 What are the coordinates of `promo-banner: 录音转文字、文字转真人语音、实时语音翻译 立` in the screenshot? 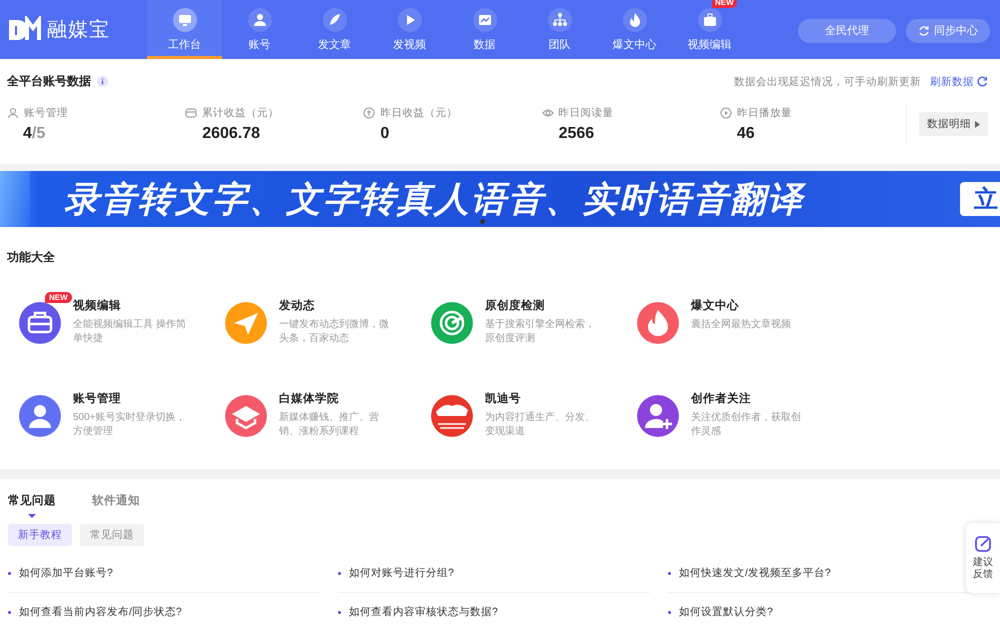 It's located at (500, 199).